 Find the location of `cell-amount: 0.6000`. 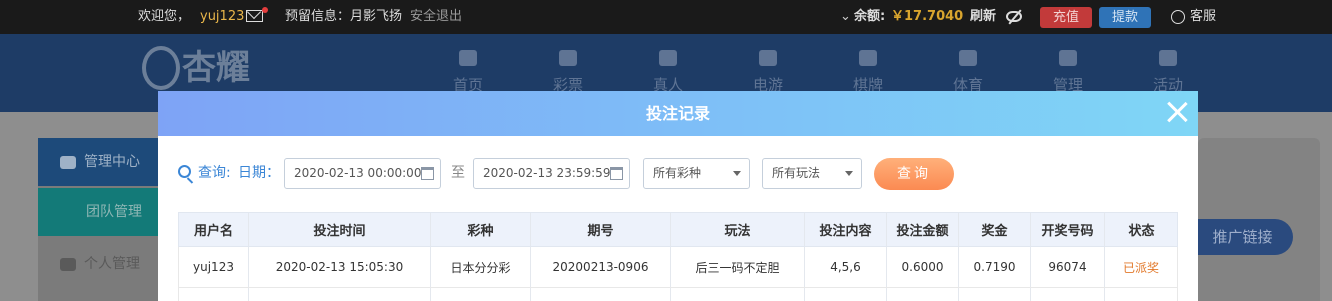

cell-amount: 0.6000 is located at coordinates (923, 267).